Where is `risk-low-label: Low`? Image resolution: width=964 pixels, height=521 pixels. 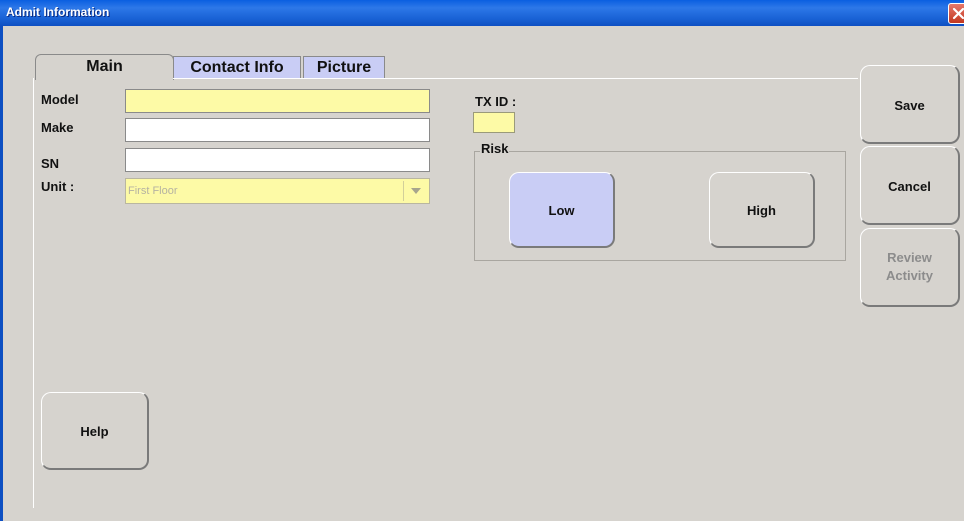 risk-low-label: Low is located at coordinates (561, 210).